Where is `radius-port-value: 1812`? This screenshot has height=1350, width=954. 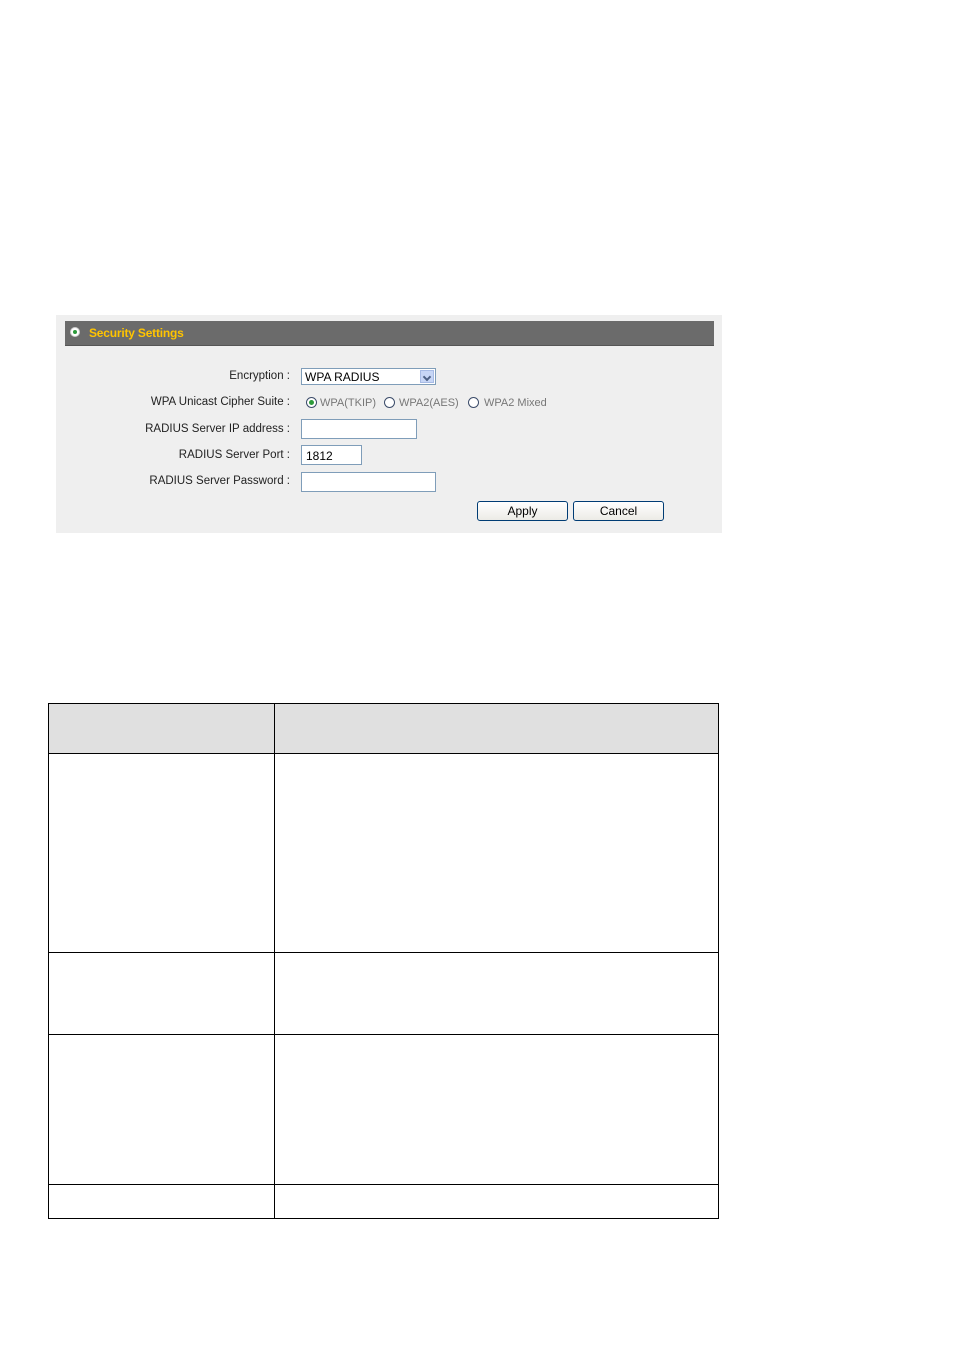 radius-port-value: 1812 is located at coordinates (319, 456).